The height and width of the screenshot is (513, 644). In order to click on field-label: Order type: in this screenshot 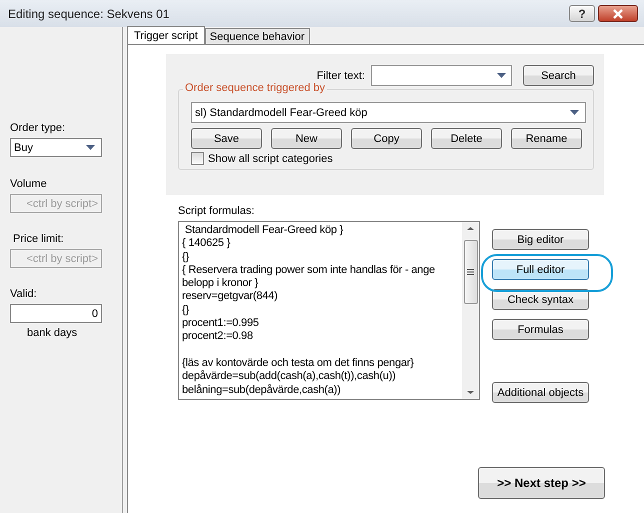, I will do `click(38, 128)`.